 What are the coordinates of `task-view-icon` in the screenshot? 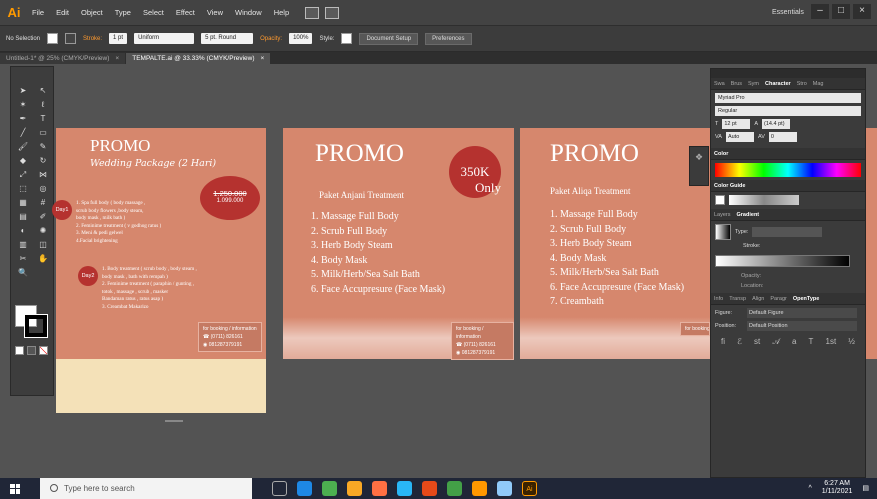 It's located at (279, 488).